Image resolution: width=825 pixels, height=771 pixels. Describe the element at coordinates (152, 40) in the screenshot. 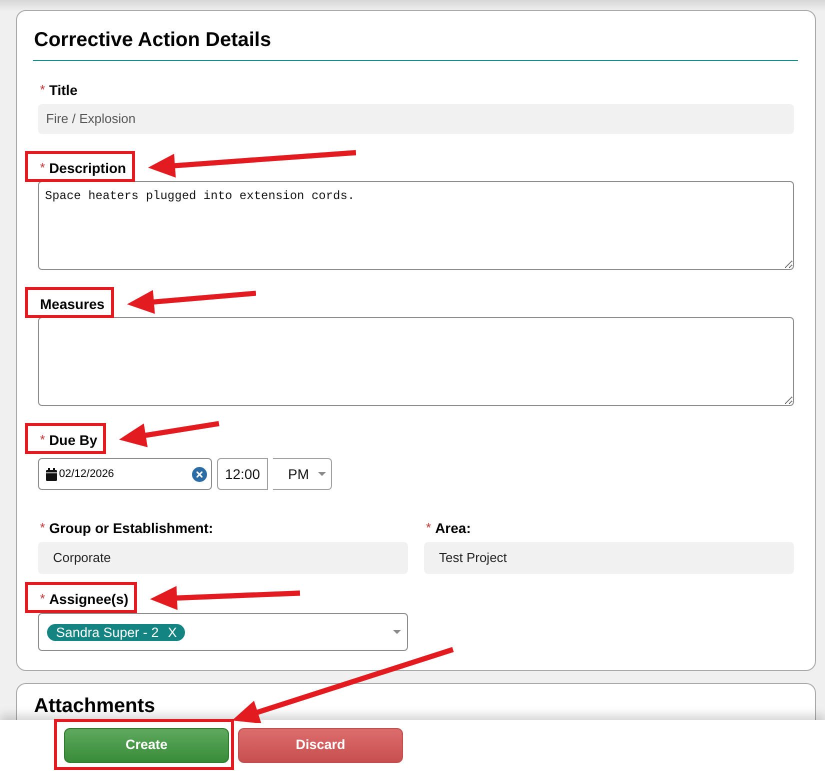

I see `section-title: Corrective Action Details` at that location.